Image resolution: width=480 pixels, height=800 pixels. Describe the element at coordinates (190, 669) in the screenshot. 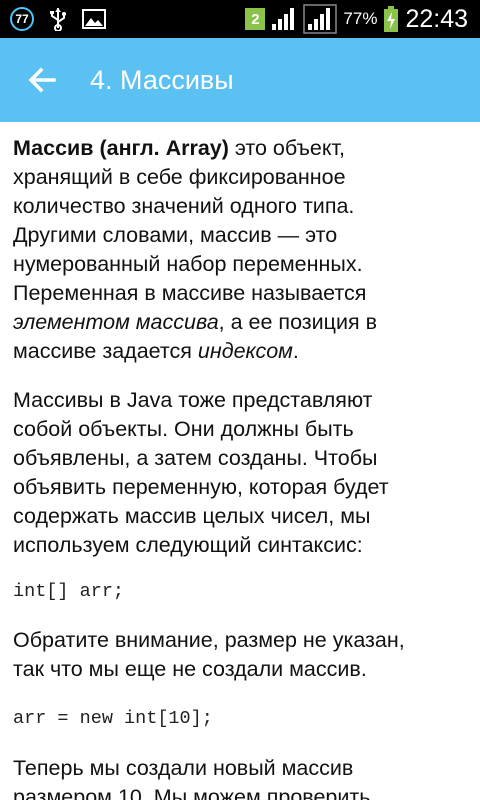

I see `text: так что мы еще не создали массив.` at that location.